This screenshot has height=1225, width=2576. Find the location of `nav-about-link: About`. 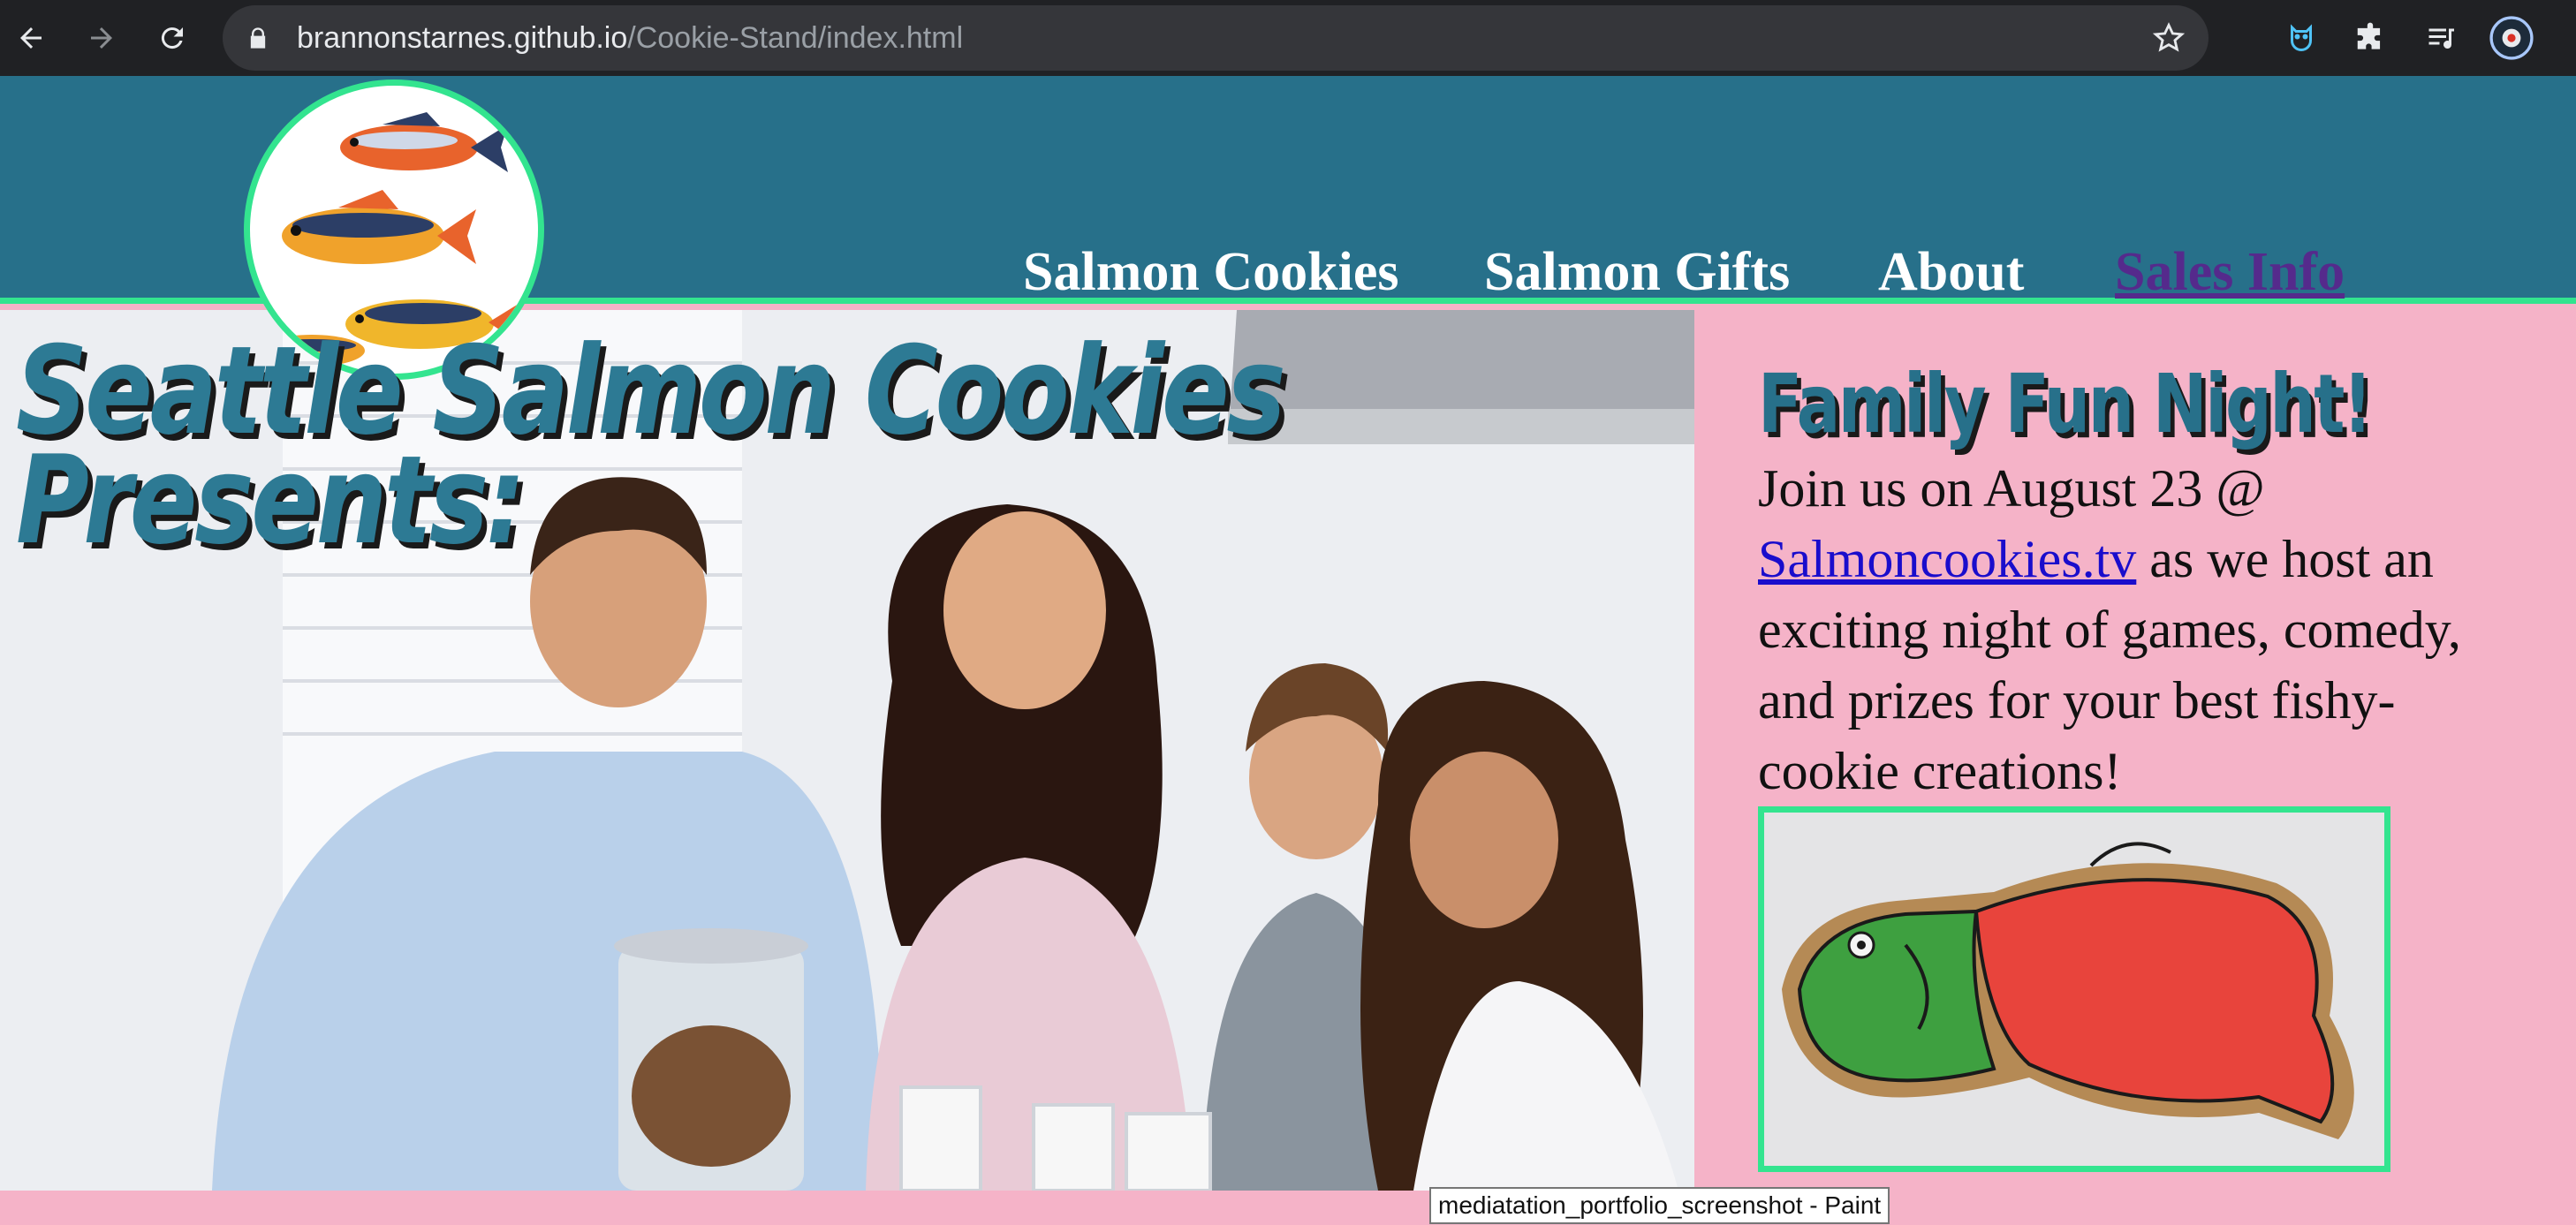

nav-about-link: About is located at coordinates (1951, 272).